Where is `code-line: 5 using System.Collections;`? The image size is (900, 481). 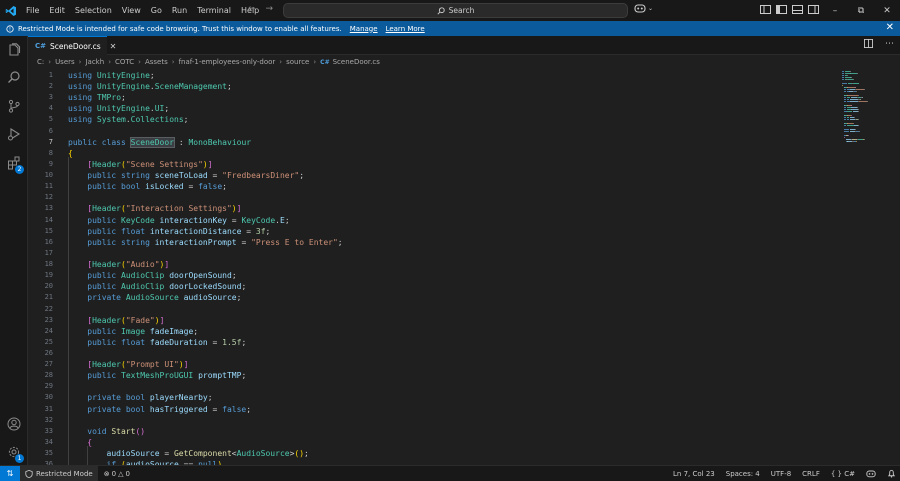
code-line: 5 using System.Collections; is located at coordinates (434, 119).